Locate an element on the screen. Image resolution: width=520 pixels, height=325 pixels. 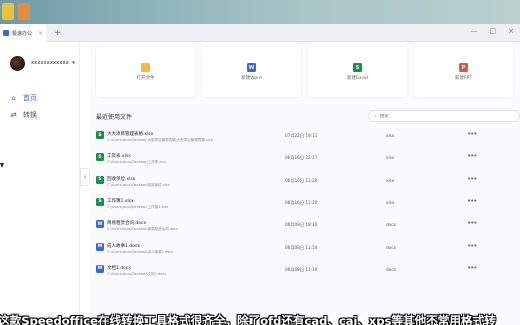
file-path: C:\Users\asus\Desktop\文档1.docx is located at coordinates (137, 273).